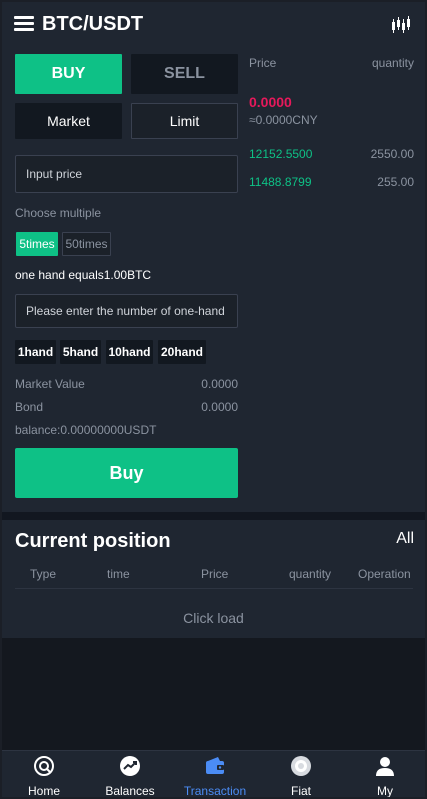 The image size is (427, 799). What do you see at coordinates (300, 790) in the screenshot?
I see `nav-label: Fiat` at bounding box center [300, 790].